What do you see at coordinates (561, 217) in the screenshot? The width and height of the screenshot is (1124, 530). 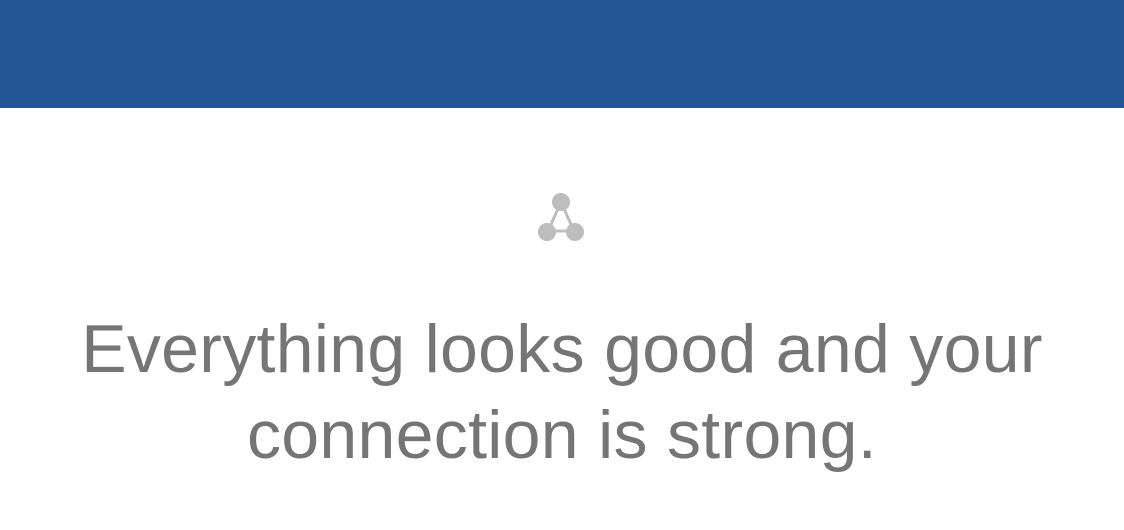 I see `network-connection-icon` at bounding box center [561, 217].